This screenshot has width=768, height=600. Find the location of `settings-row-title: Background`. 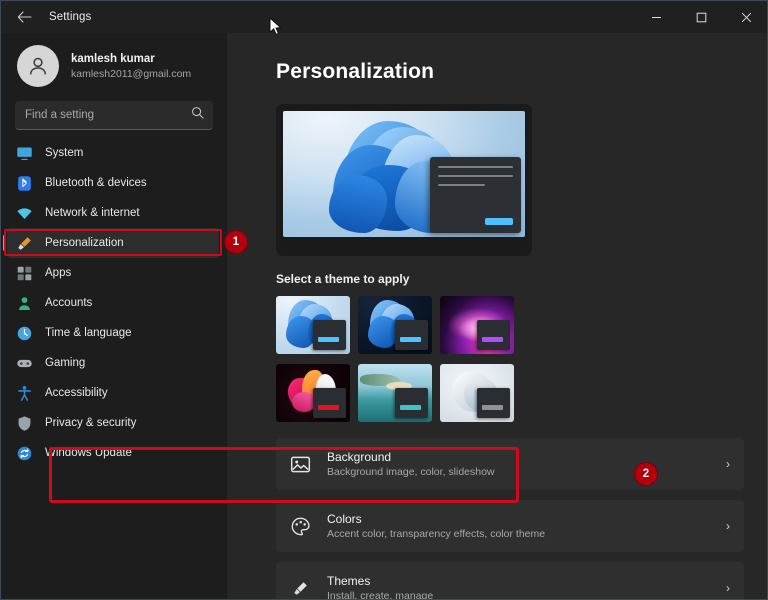

settings-row-title: Background is located at coordinates (359, 457).